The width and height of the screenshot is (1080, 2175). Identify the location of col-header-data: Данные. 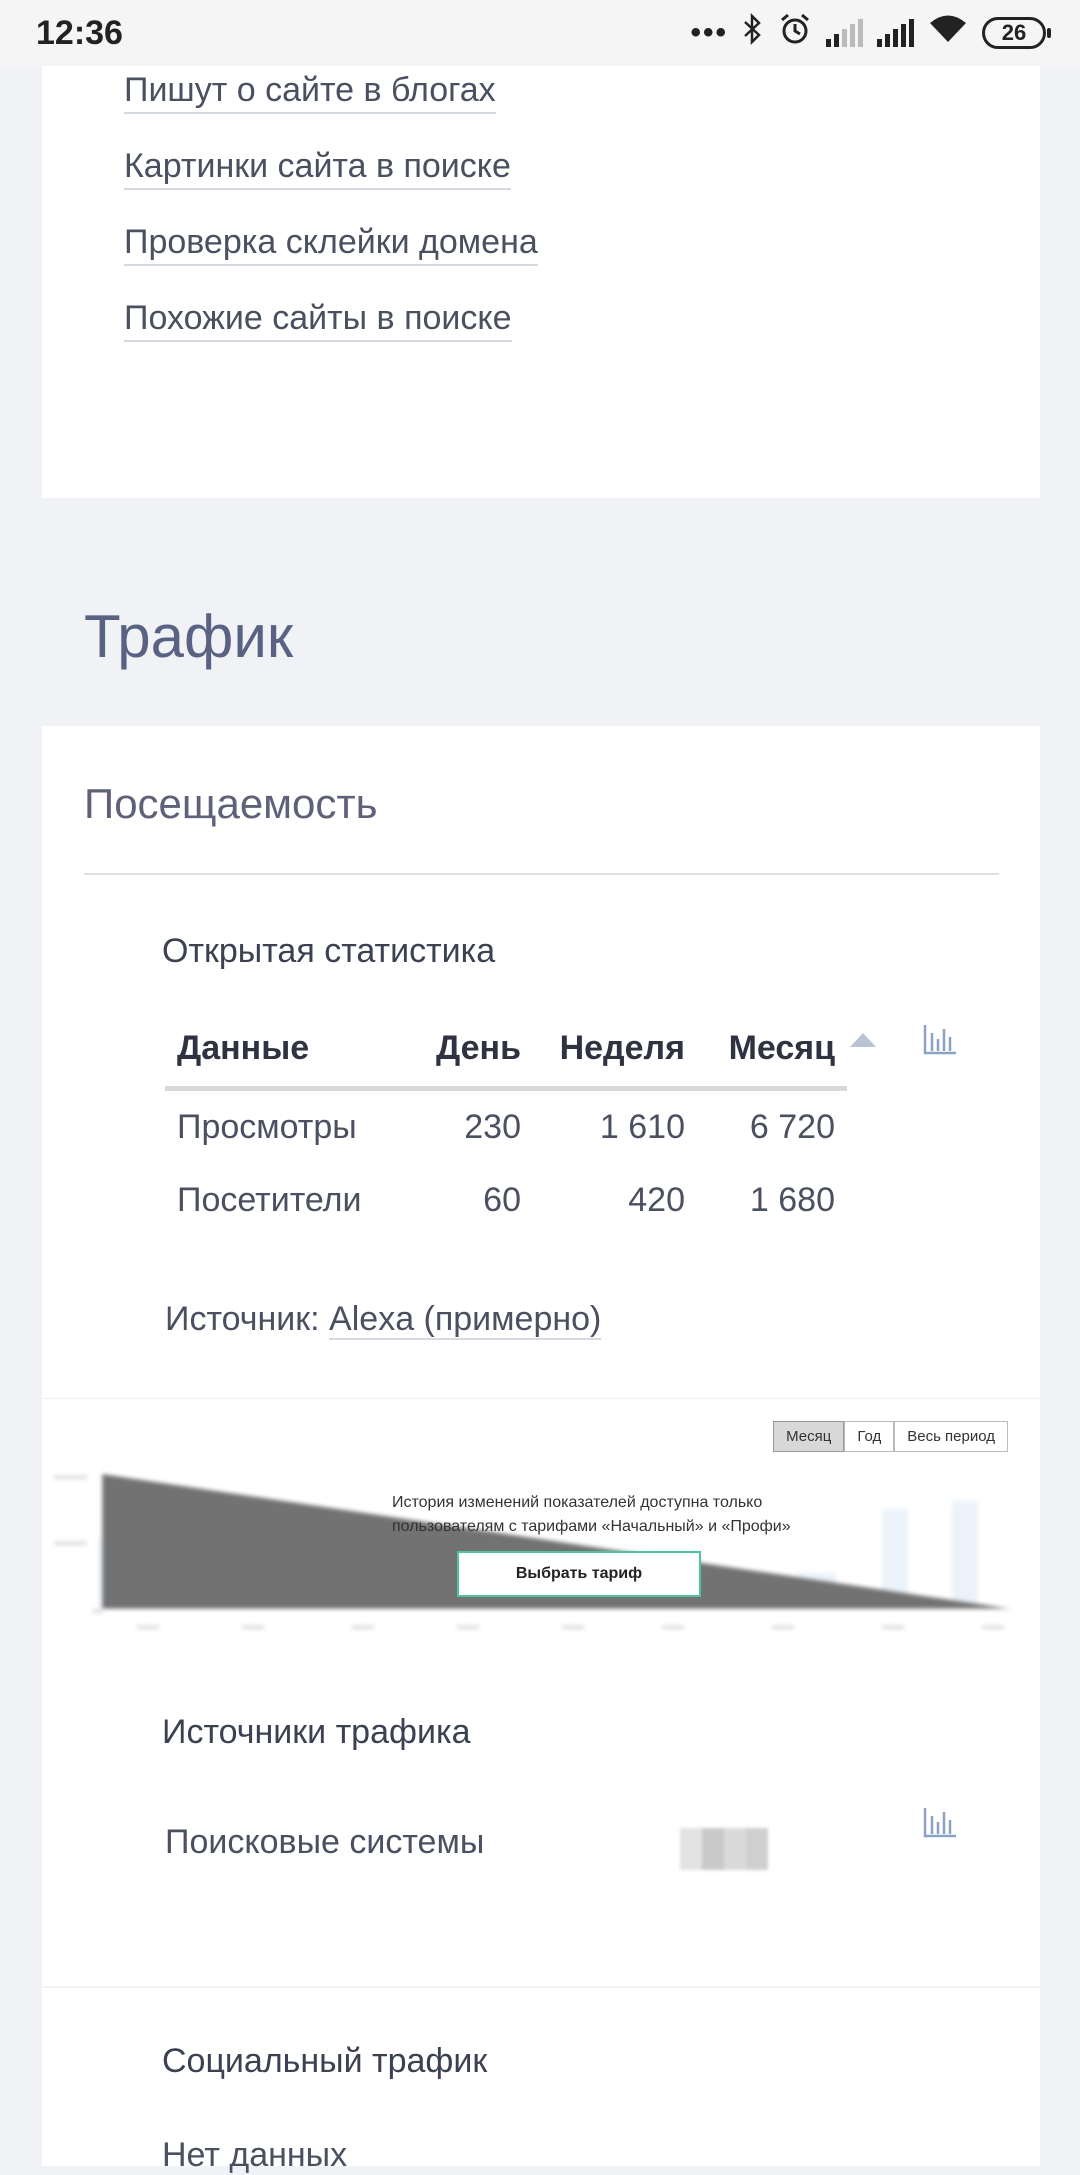
(292, 1050).